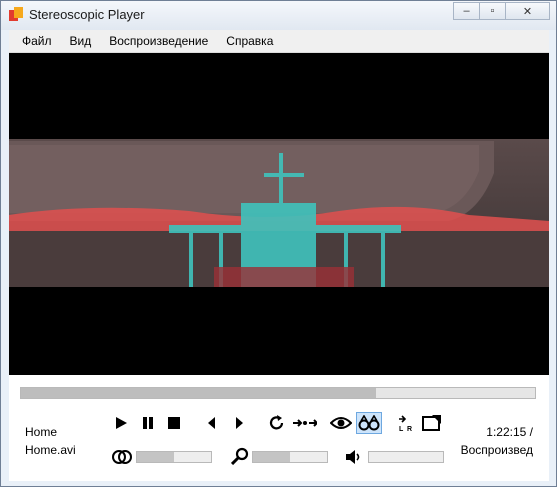 The width and height of the screenshot is (557, 487). I want to click on play-button, so click(121, 423).